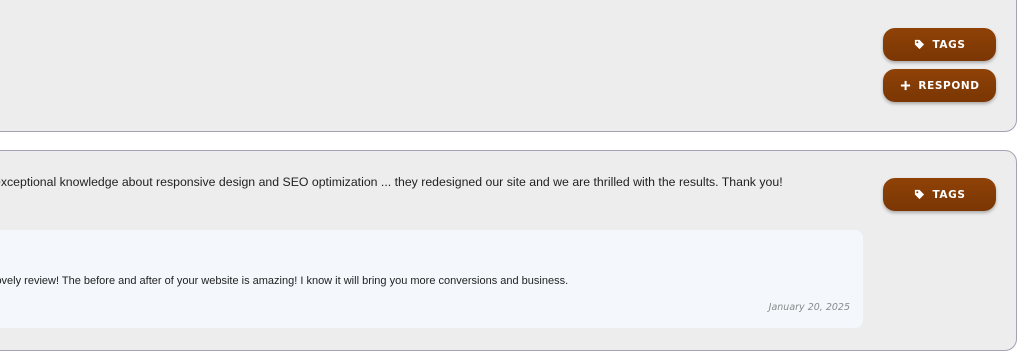 The height and width of the screenshot is (355, 1024). I want to click on respond-button: RESPOND, so click(939, 85).